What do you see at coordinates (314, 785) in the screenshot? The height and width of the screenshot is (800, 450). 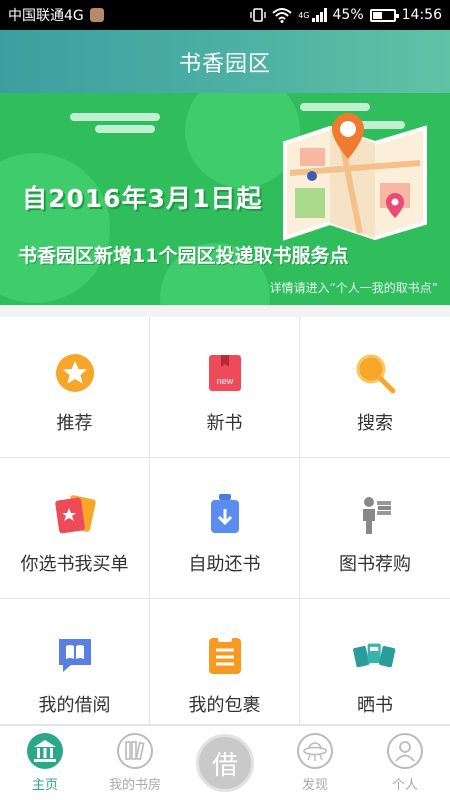 I see `tab-label: 发现` at bounding box center [314, 785].